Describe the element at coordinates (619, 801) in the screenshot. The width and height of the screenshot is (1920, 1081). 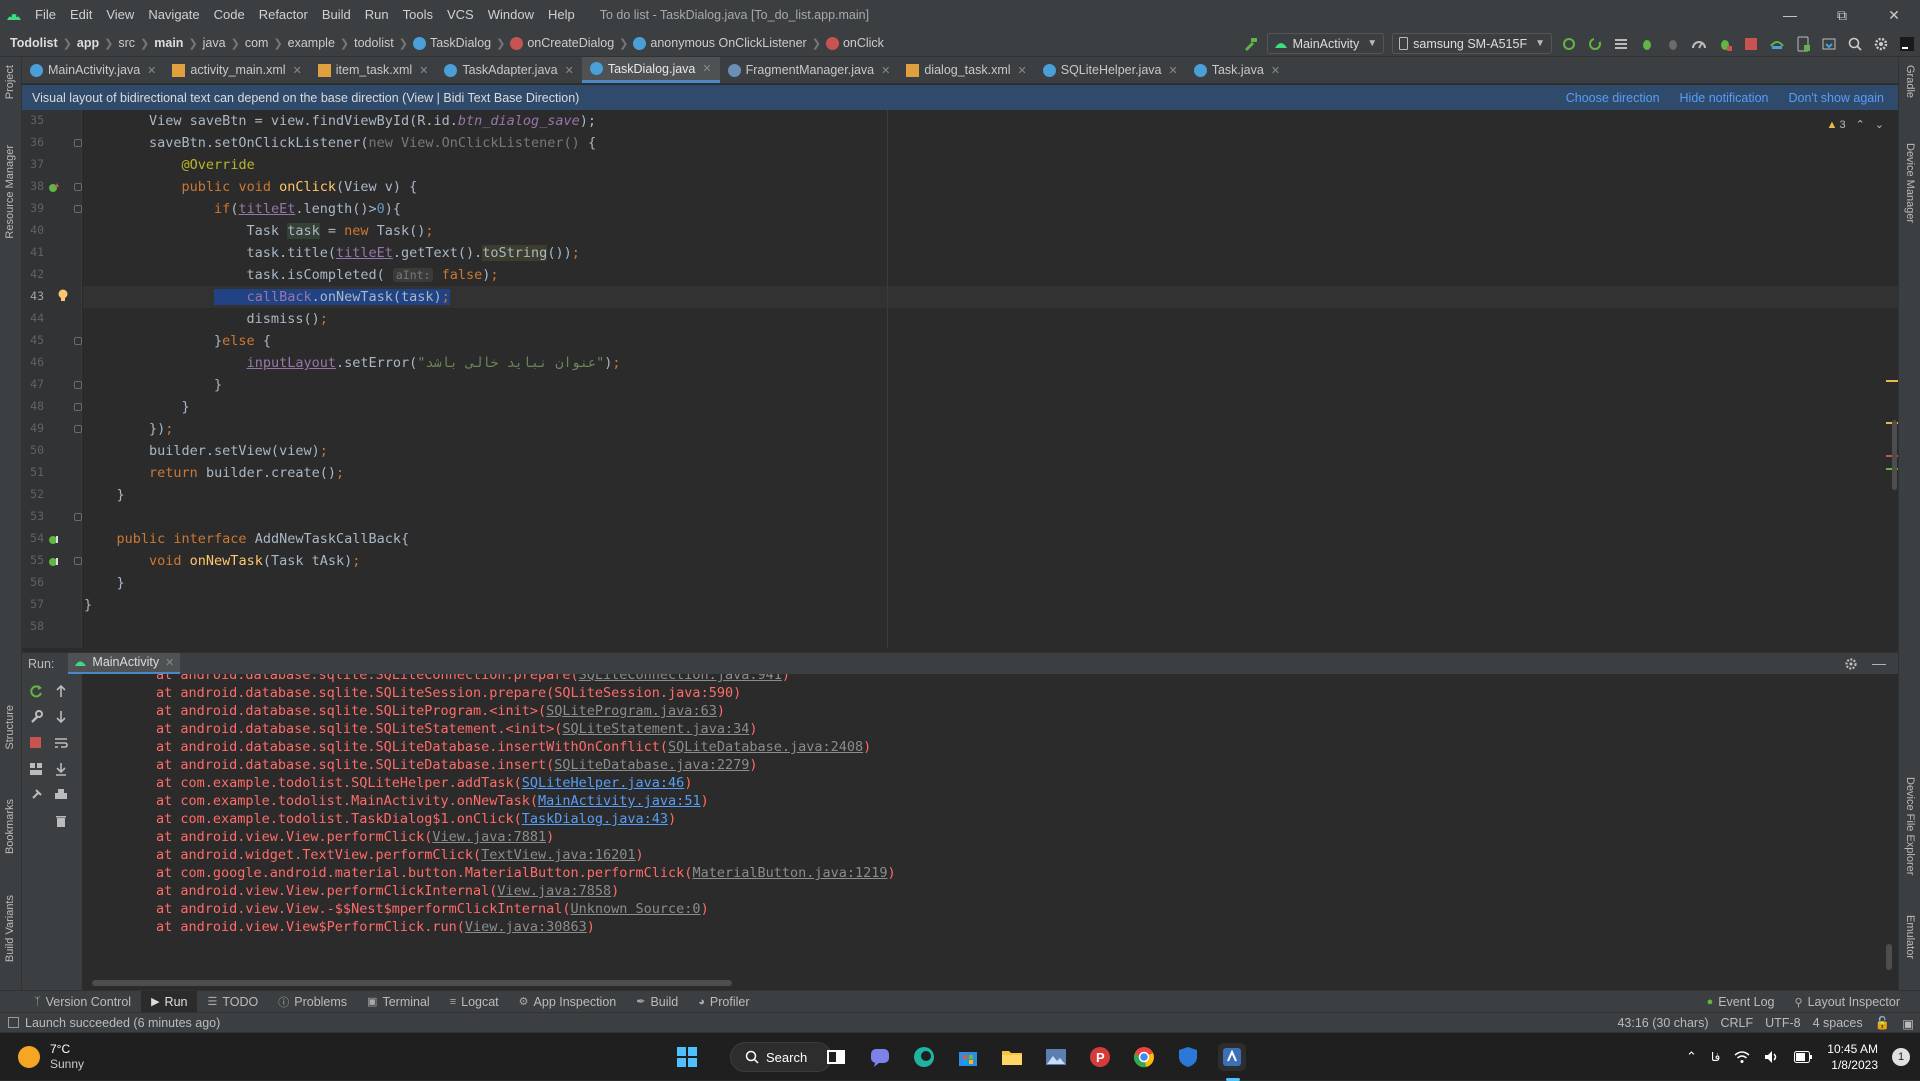
I see `stack-frame-link: MainActivity.java:51` at that location.